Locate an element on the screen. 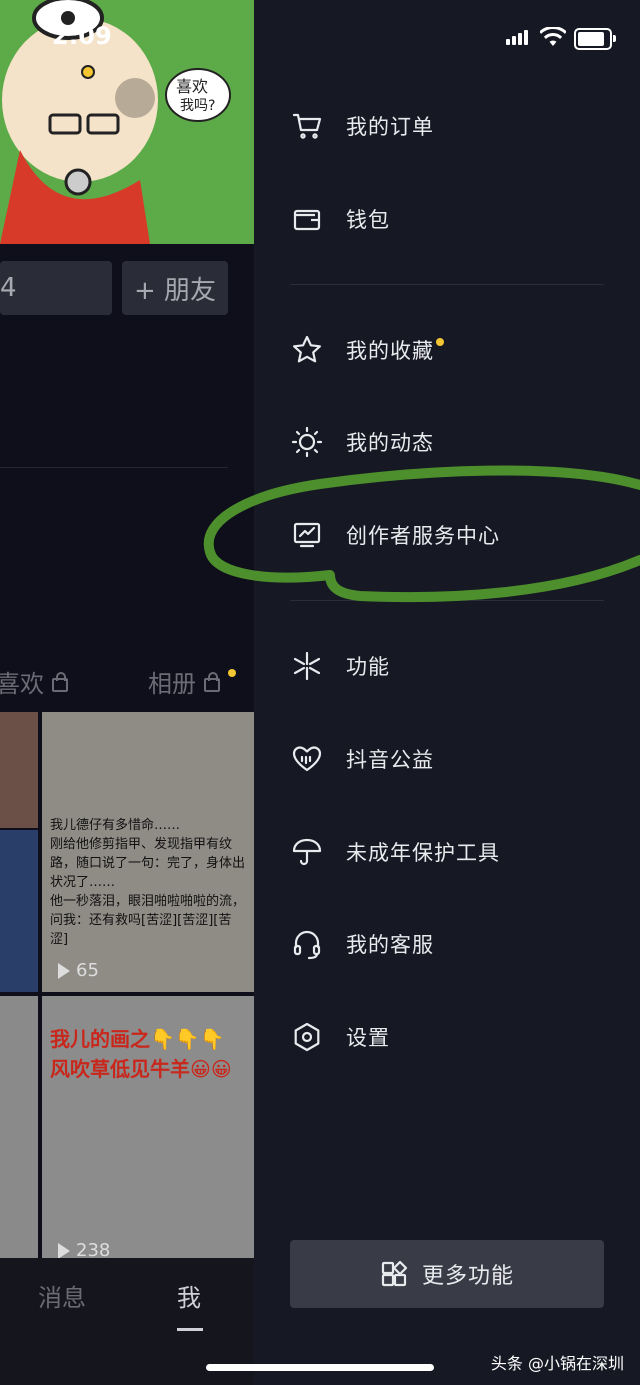 This screenshot has height=1385, width=640. add-friend-button: + 朋友 is located at coordinates (175, 288).